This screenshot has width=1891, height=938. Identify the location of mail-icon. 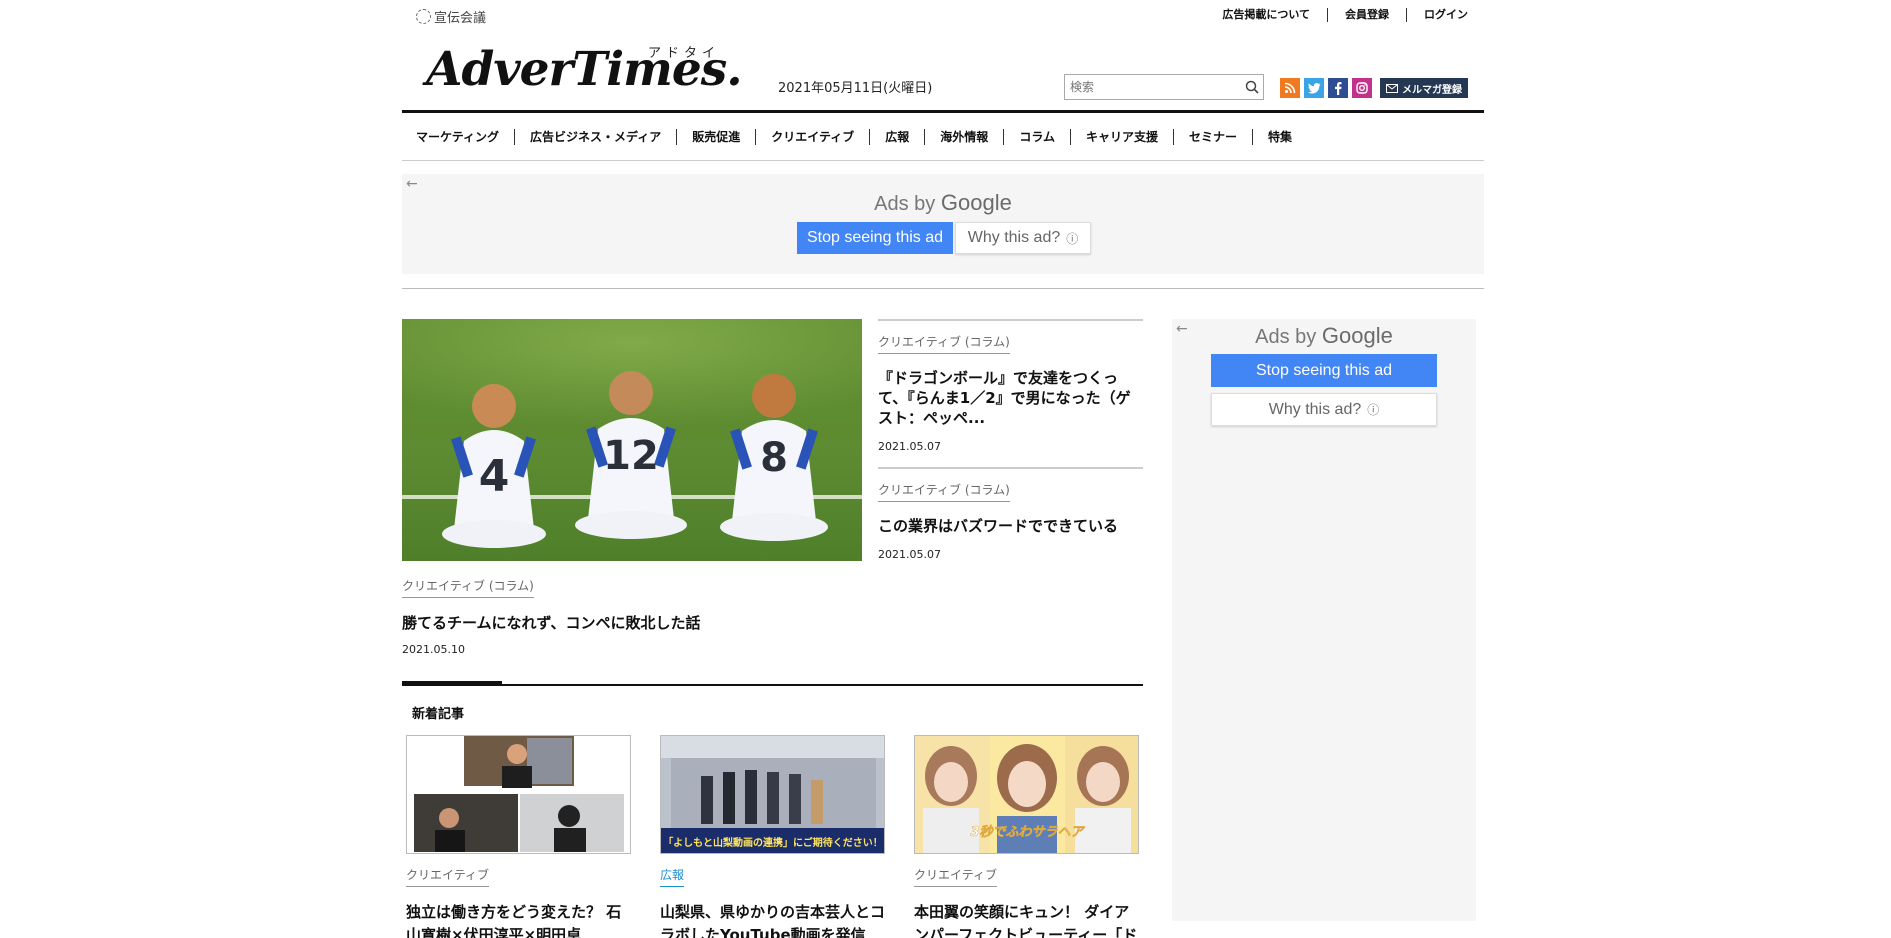
(1392, 88).